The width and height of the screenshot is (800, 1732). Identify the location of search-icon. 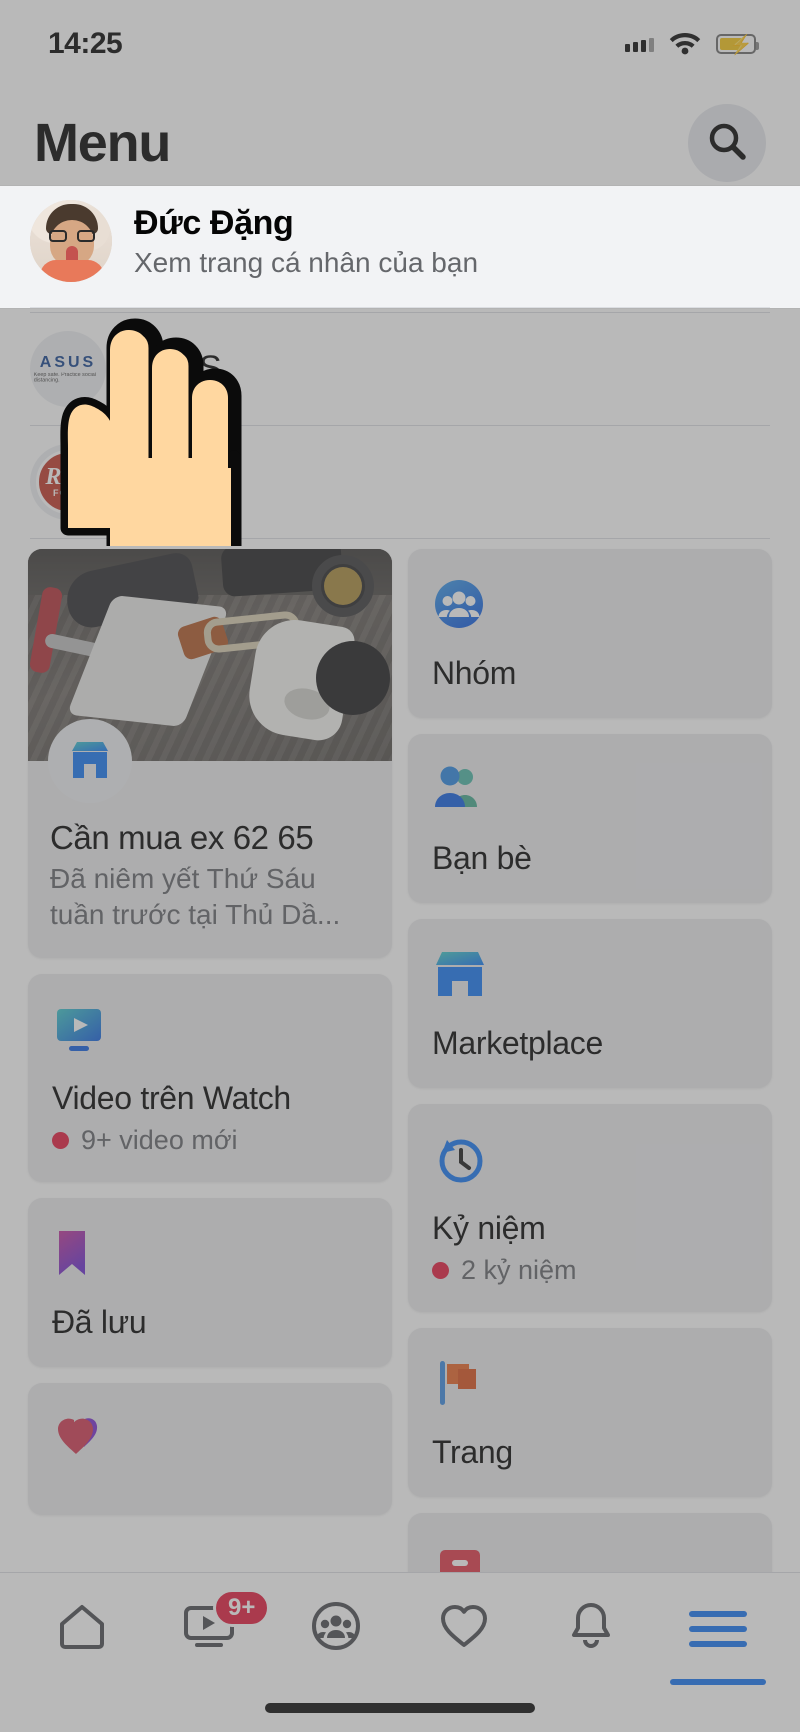
(727, 143).